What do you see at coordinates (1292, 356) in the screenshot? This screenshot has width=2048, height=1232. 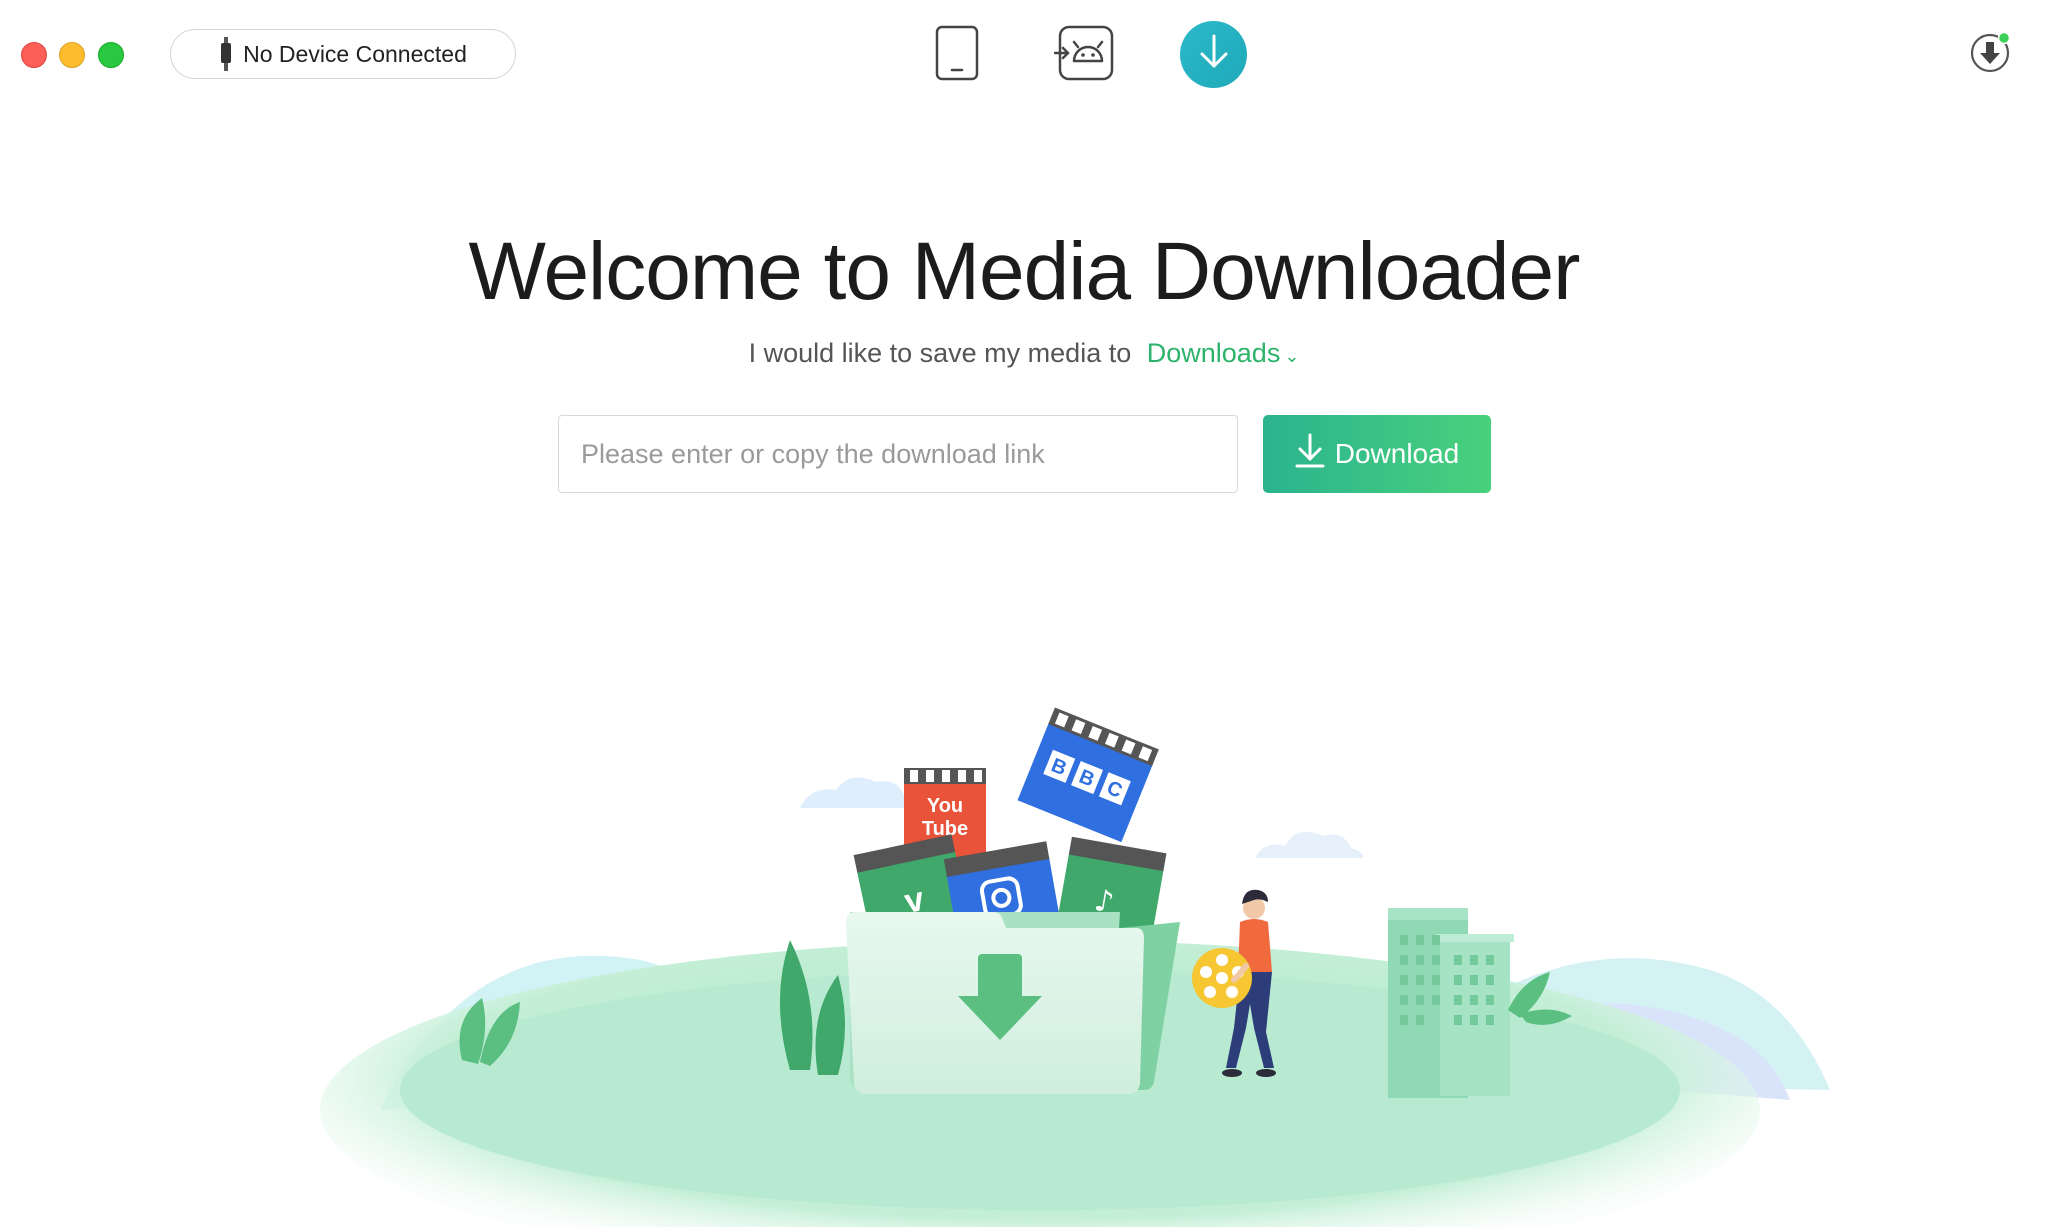 I see `chevron-down-icon: ⌄` at bounding box center [1292, 356].